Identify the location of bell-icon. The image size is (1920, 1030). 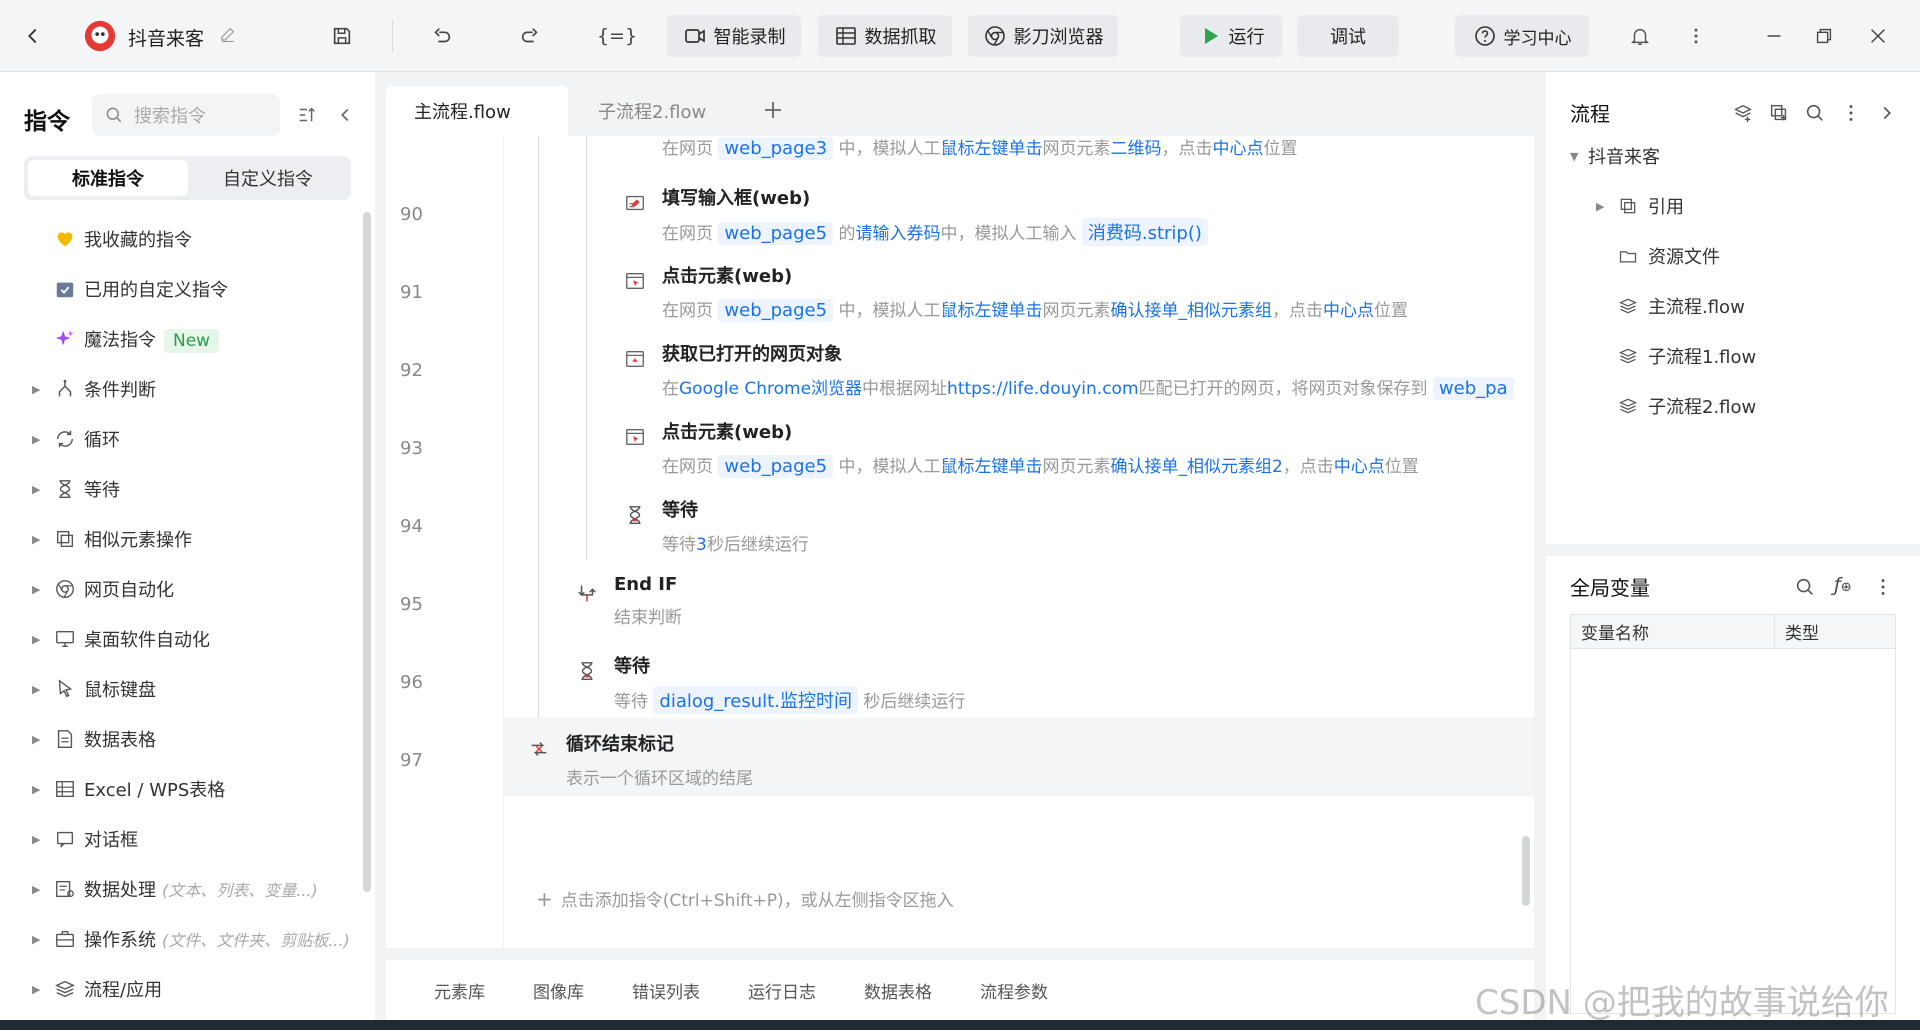
(1640, 36).